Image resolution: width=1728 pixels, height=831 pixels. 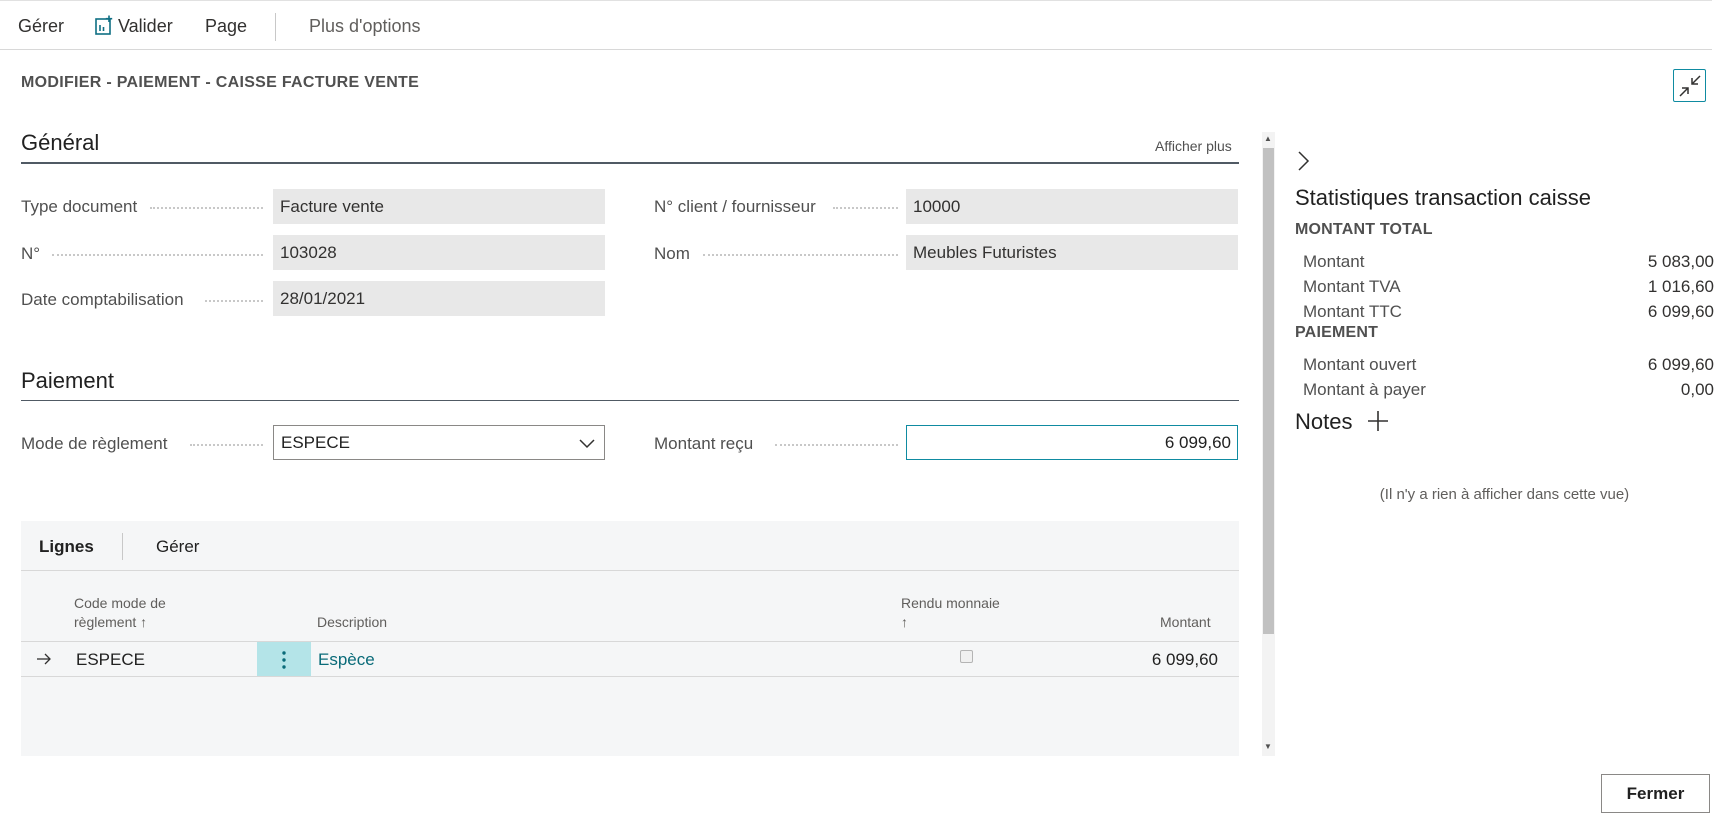 What do you see at coordinates (704, 443) in the screenshot?
I see `amount-received-label: Montant reçu` at bounding box center [704, 443].